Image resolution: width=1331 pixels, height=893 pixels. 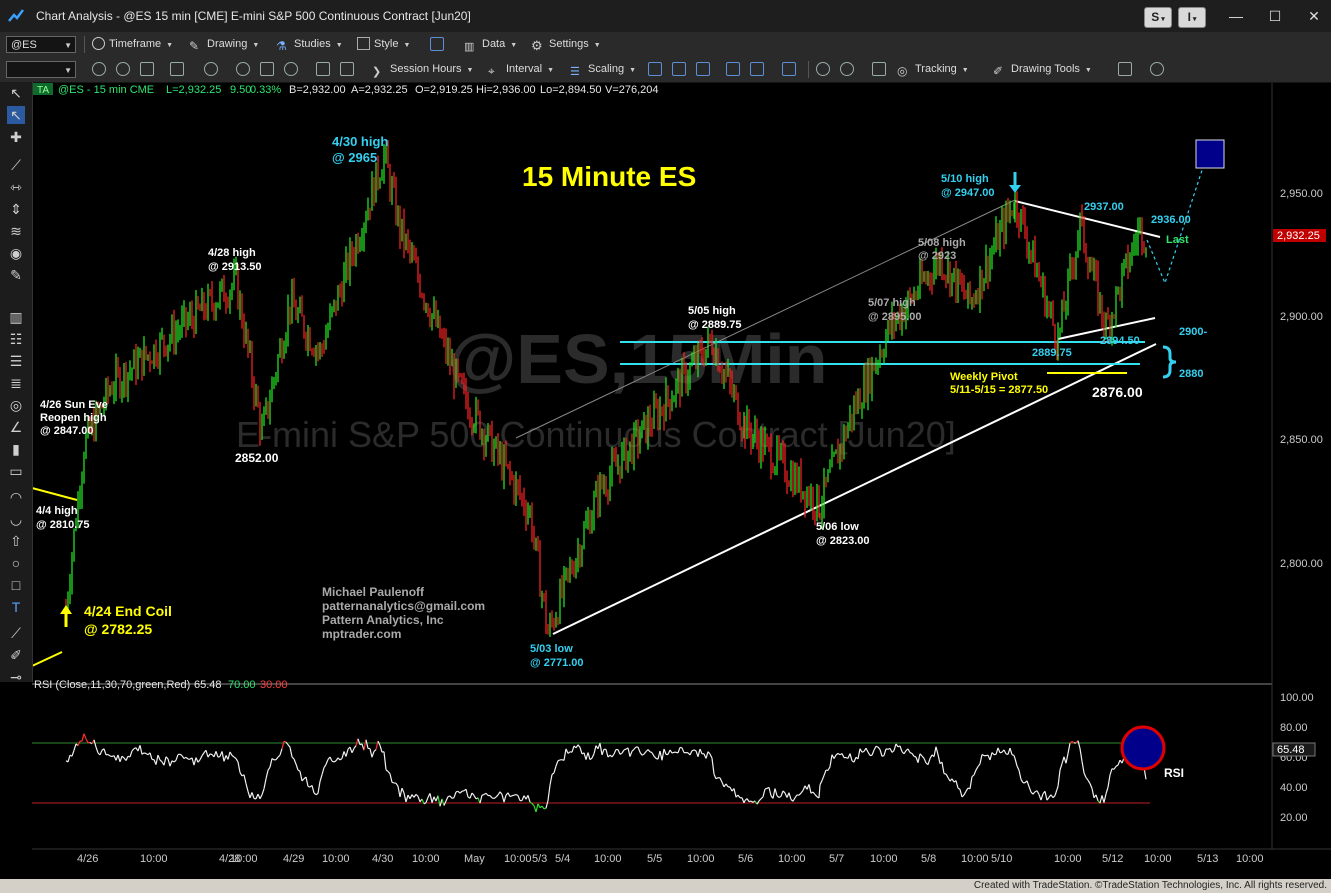 I want to click on tracking-menu: ◎ Tracking ▼, so click(x=933, y=69).